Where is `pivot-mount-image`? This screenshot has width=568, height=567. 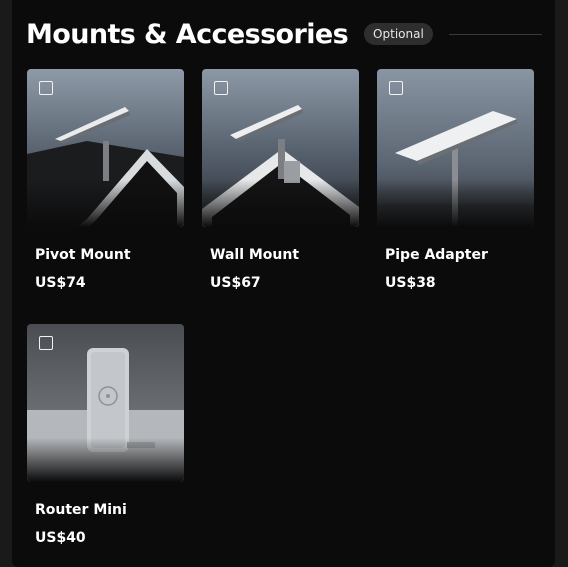 pivot-mount-image is located at coordinates (105, 148).